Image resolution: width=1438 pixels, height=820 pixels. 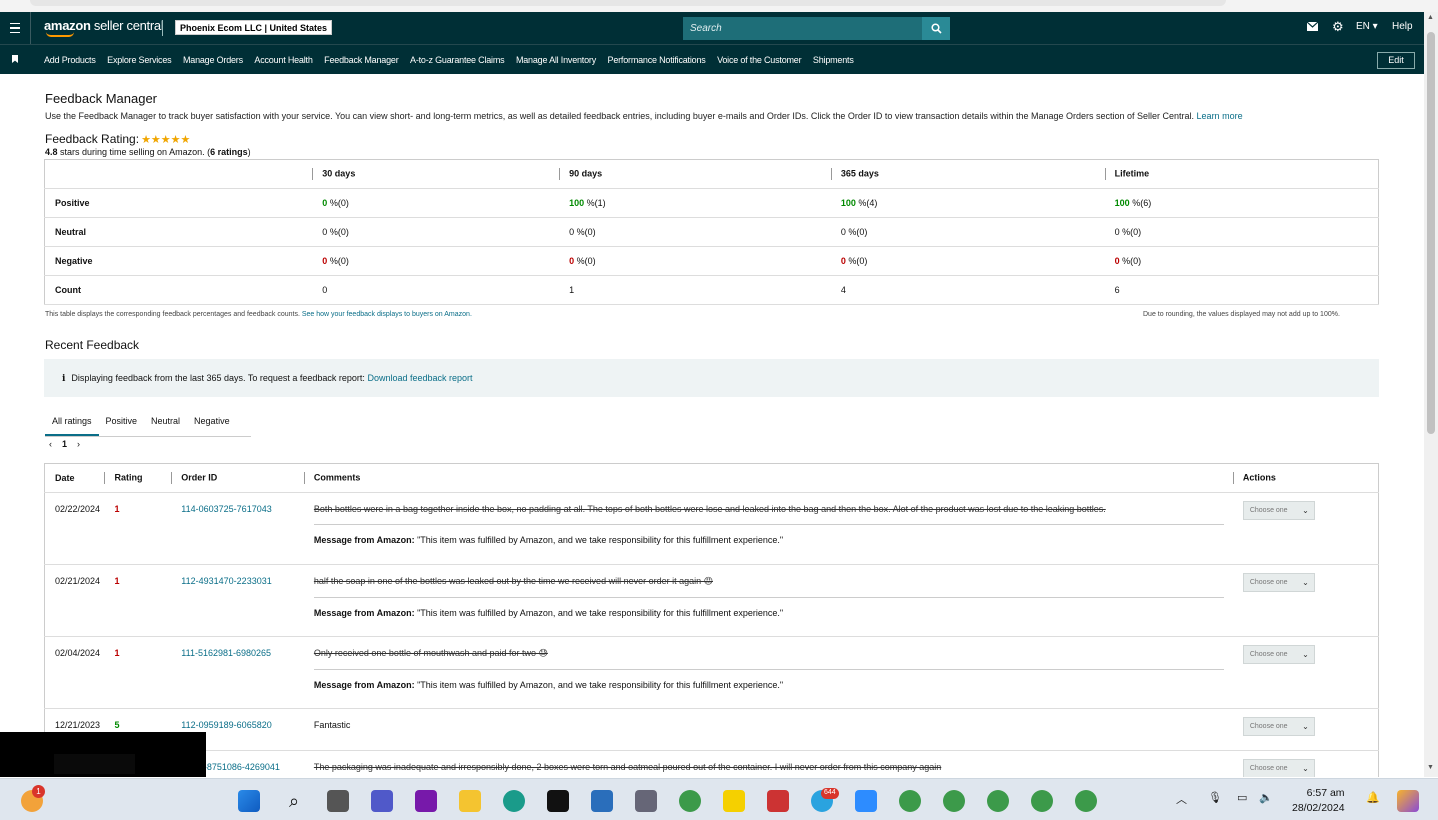 I want to click on file-explorer-icon, so click(x=470, y=801).